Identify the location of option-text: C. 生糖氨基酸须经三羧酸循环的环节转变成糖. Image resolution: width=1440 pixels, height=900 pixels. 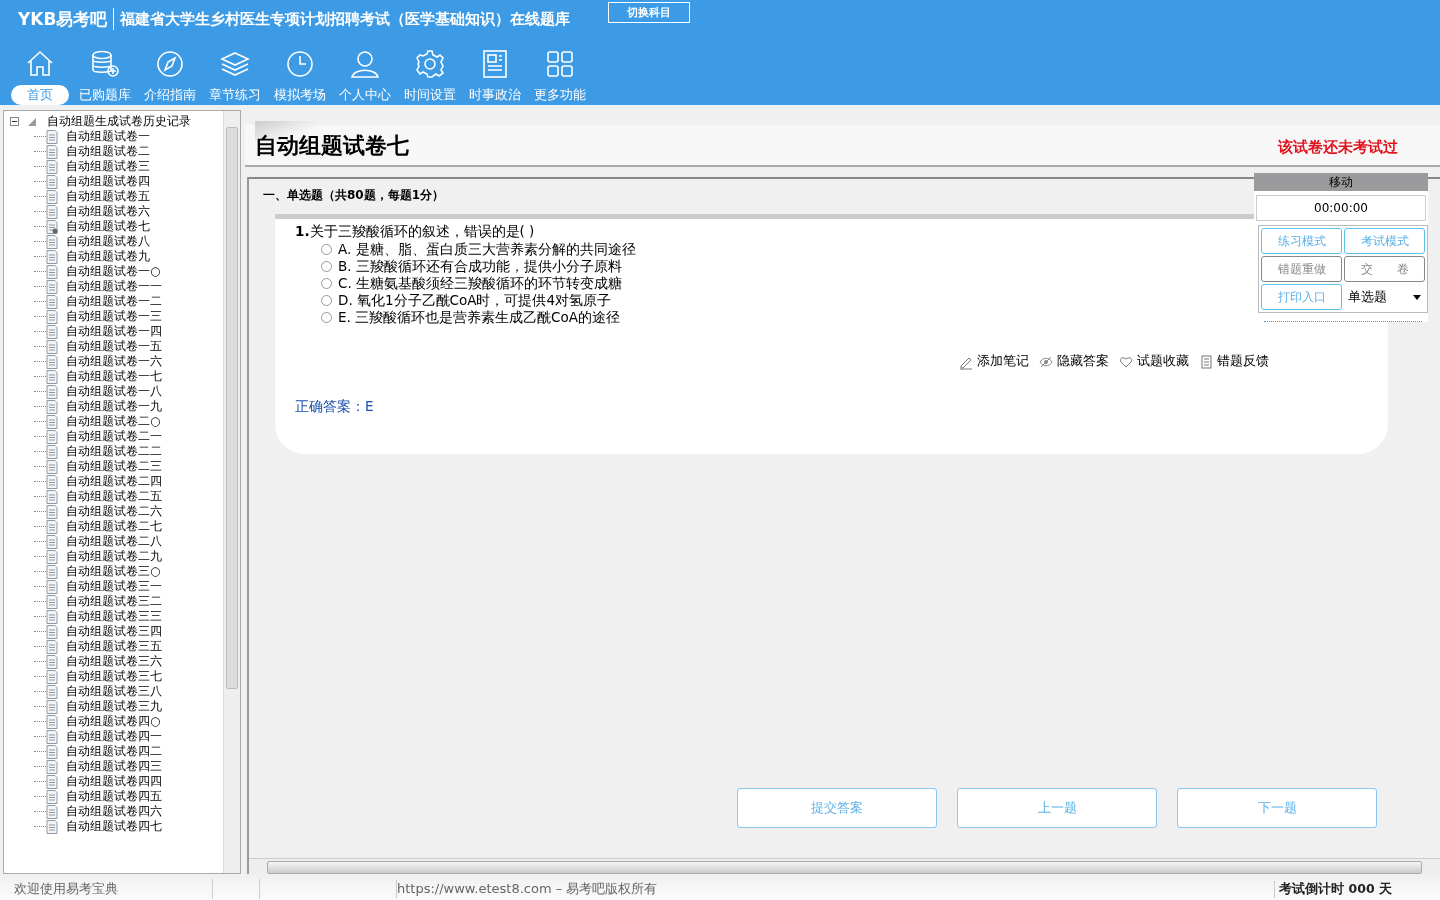
(480, 283).